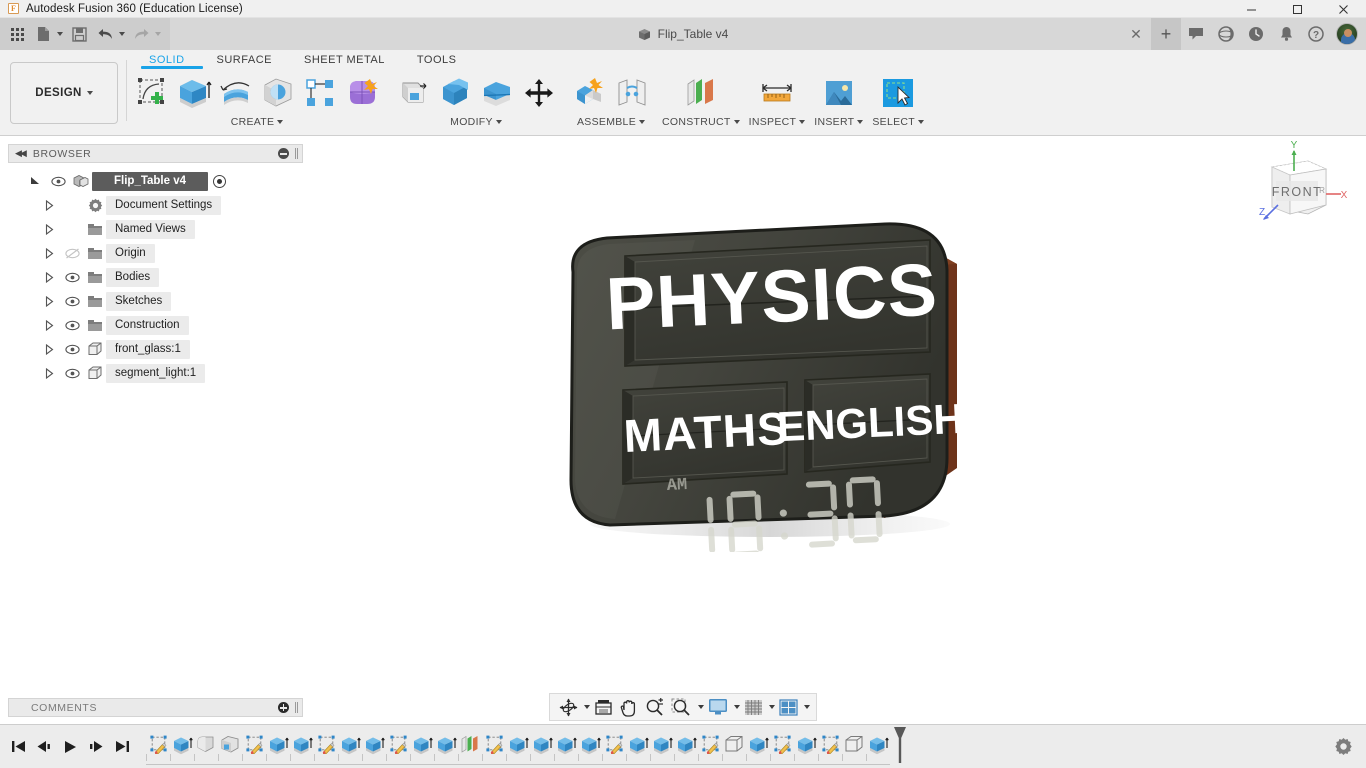 The height and width of the screenshot is (768, 1366). Describe the element at coordinates (1316, 34) in the screenshot. I see `help-icon: ?` at that location.